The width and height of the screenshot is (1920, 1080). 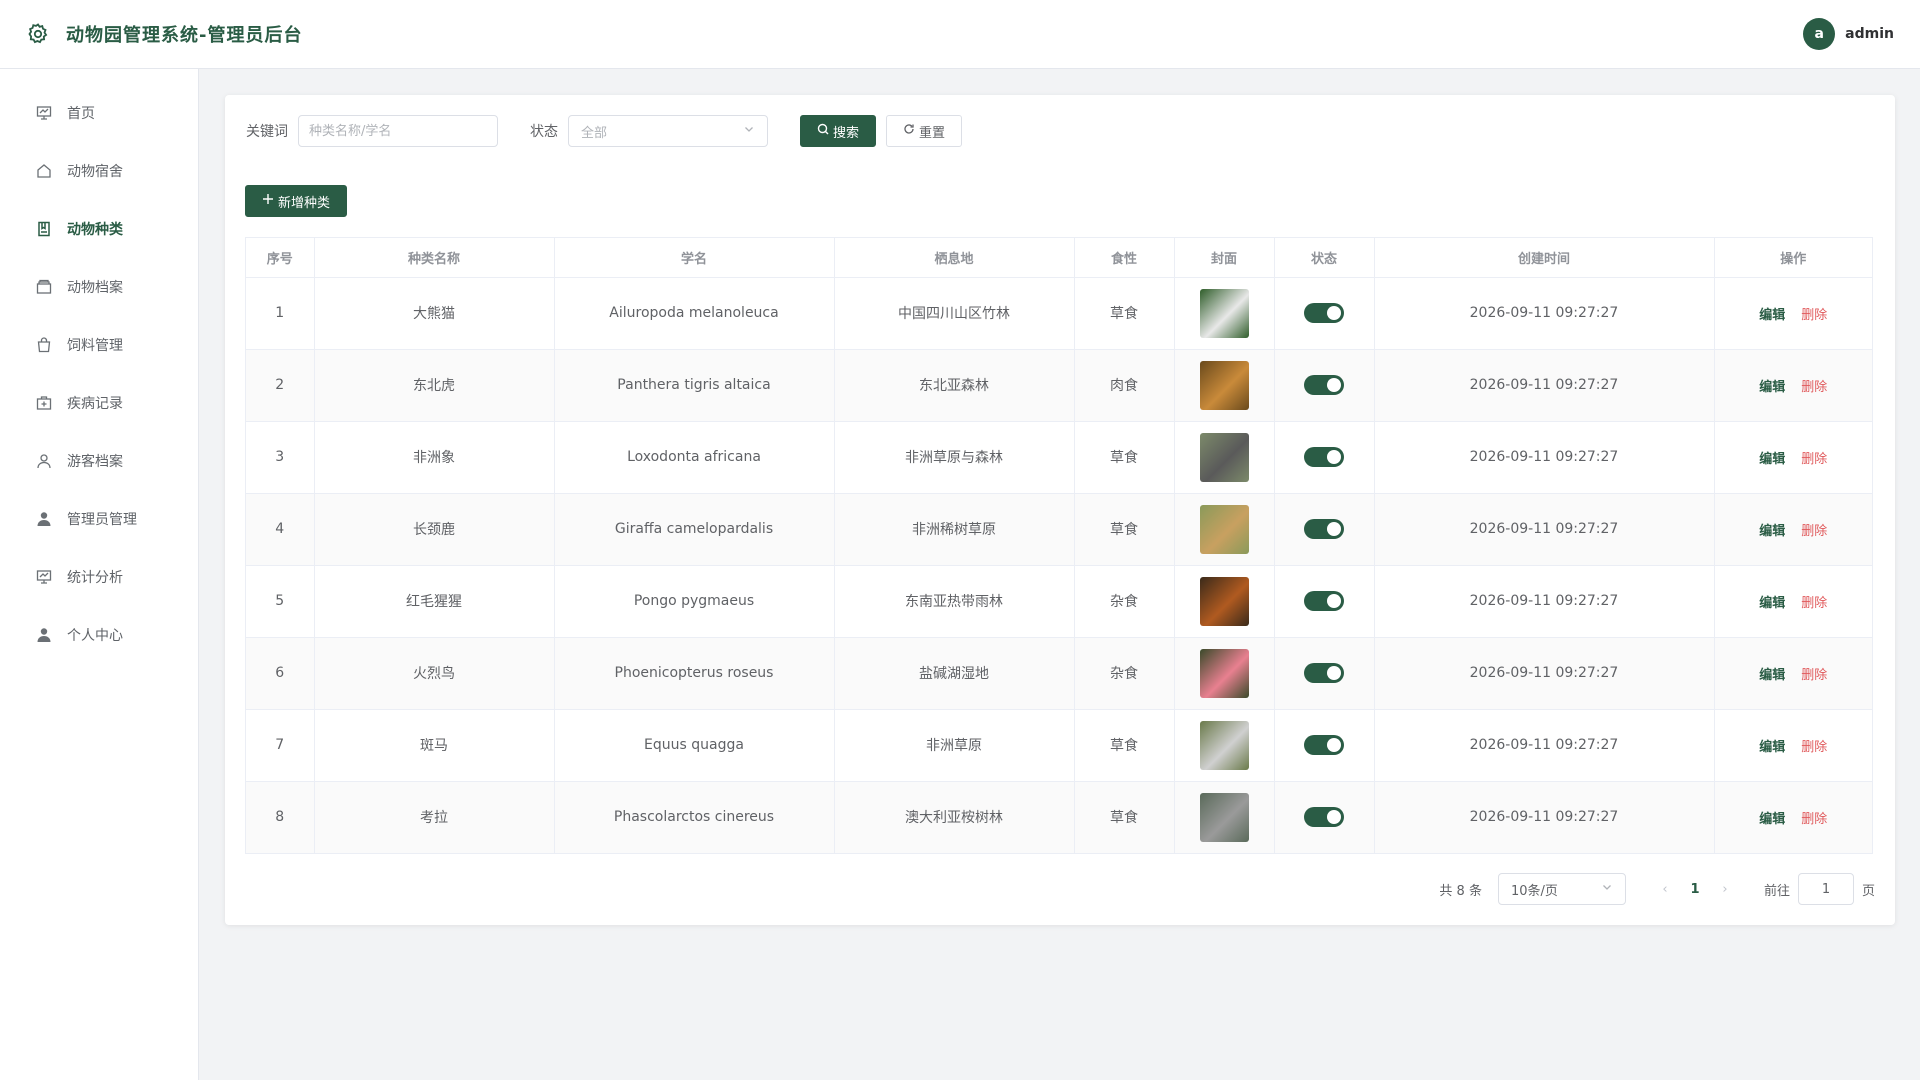 What do you see at coordinates (99, 345) in the screenshot?
I see `sidebar-item-feed: 饲料管理` at bounding box center [99, 345].